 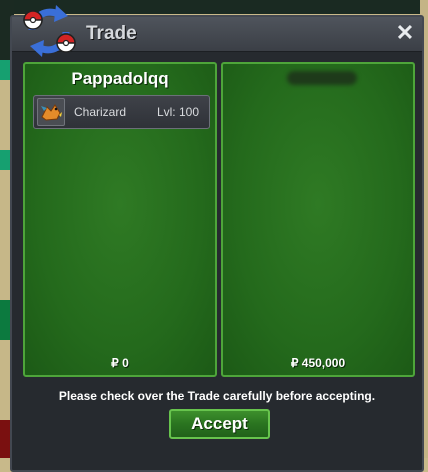 I want to click on charizard-icon, so click(x=51, y=112).